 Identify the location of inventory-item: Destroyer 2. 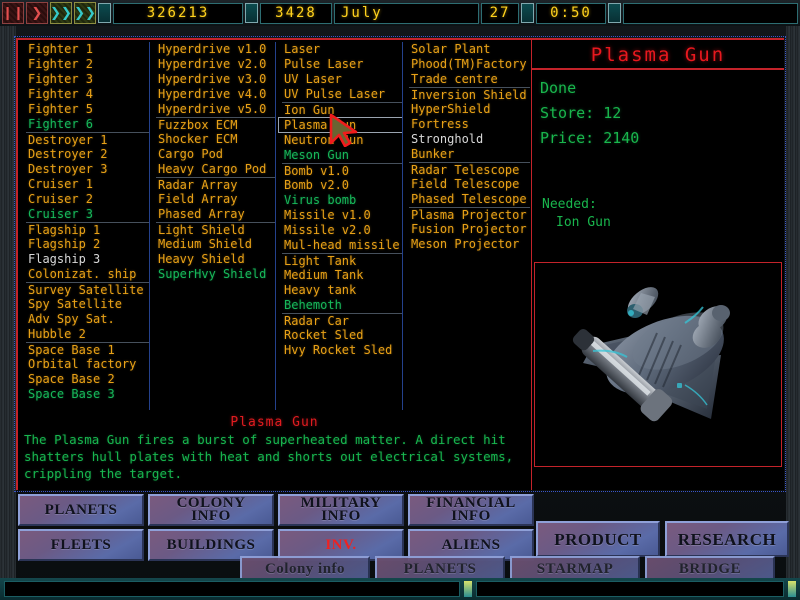
(87, 154).